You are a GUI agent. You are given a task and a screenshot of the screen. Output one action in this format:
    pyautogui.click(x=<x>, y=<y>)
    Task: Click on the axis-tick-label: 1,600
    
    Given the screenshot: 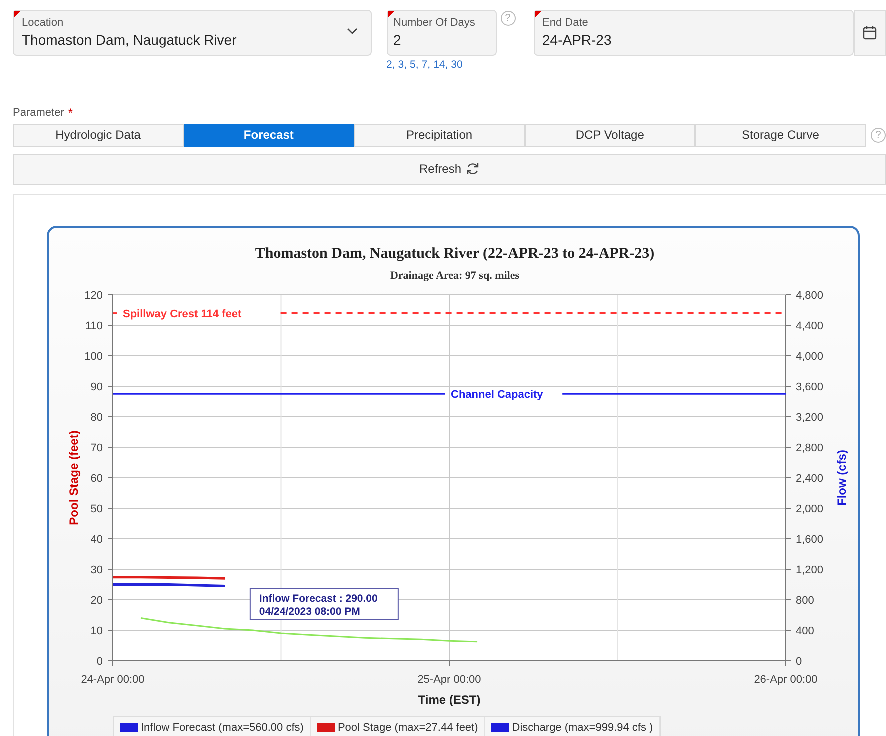 What is the action you would take?
    pyautogui.click(x=810, y=540)
    